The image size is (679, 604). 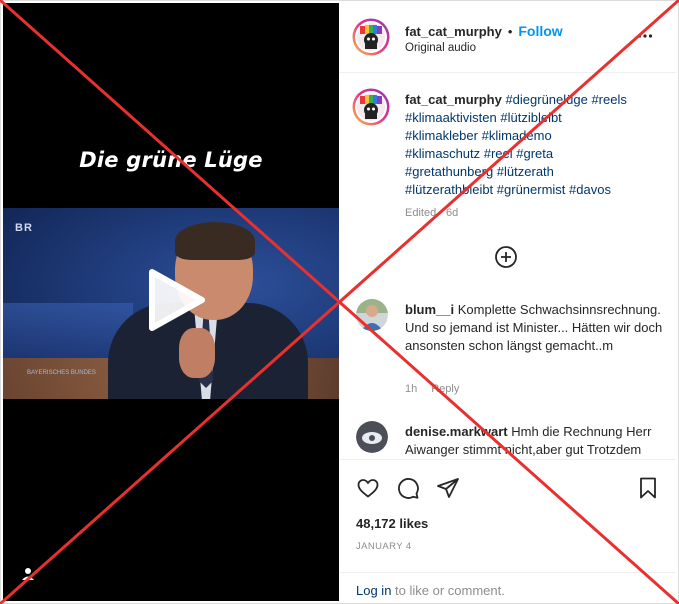 What do you see at coordinates (197, 353) in the screenshot?
I see `person-hand` at bounding box center [197, 353].